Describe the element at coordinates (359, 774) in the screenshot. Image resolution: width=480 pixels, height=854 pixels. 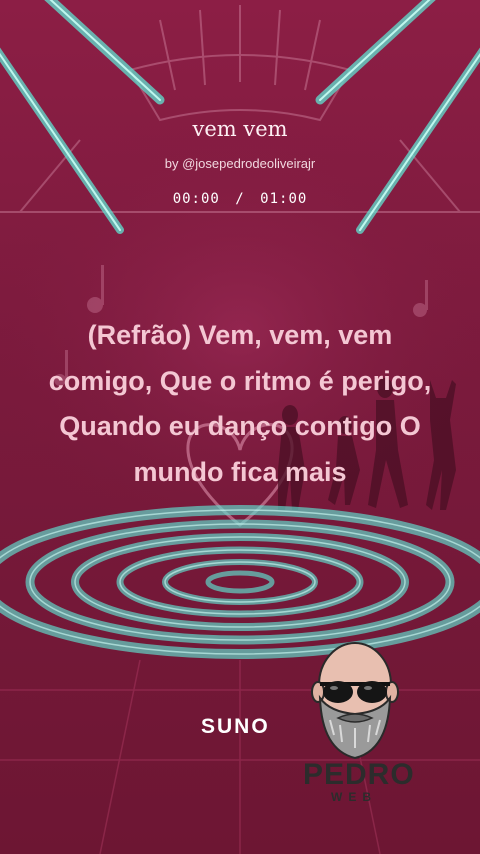
I see `pedro-logo-text: PEDRO` at that location.